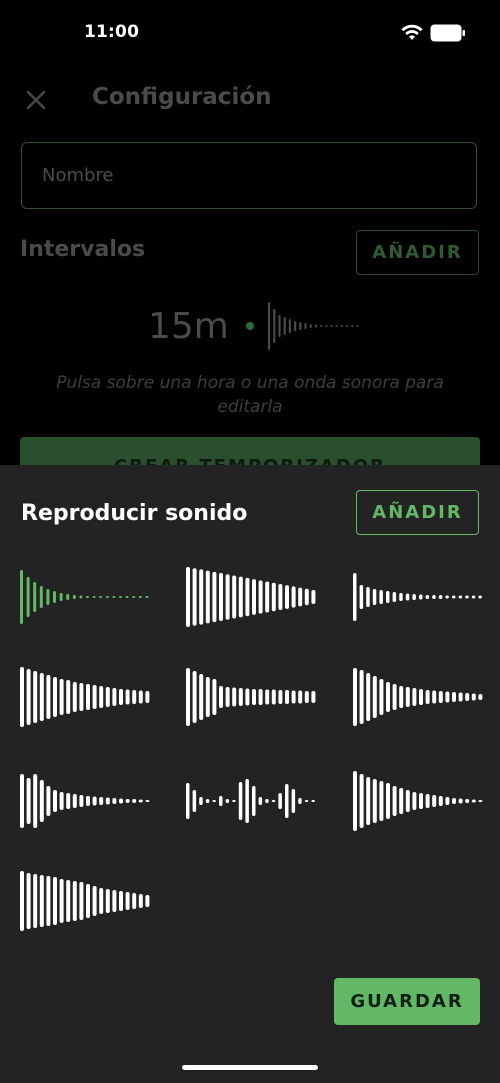 The image size is (500, 1083). I want to click on intervals-title: Intervalos, so click(83, 249).